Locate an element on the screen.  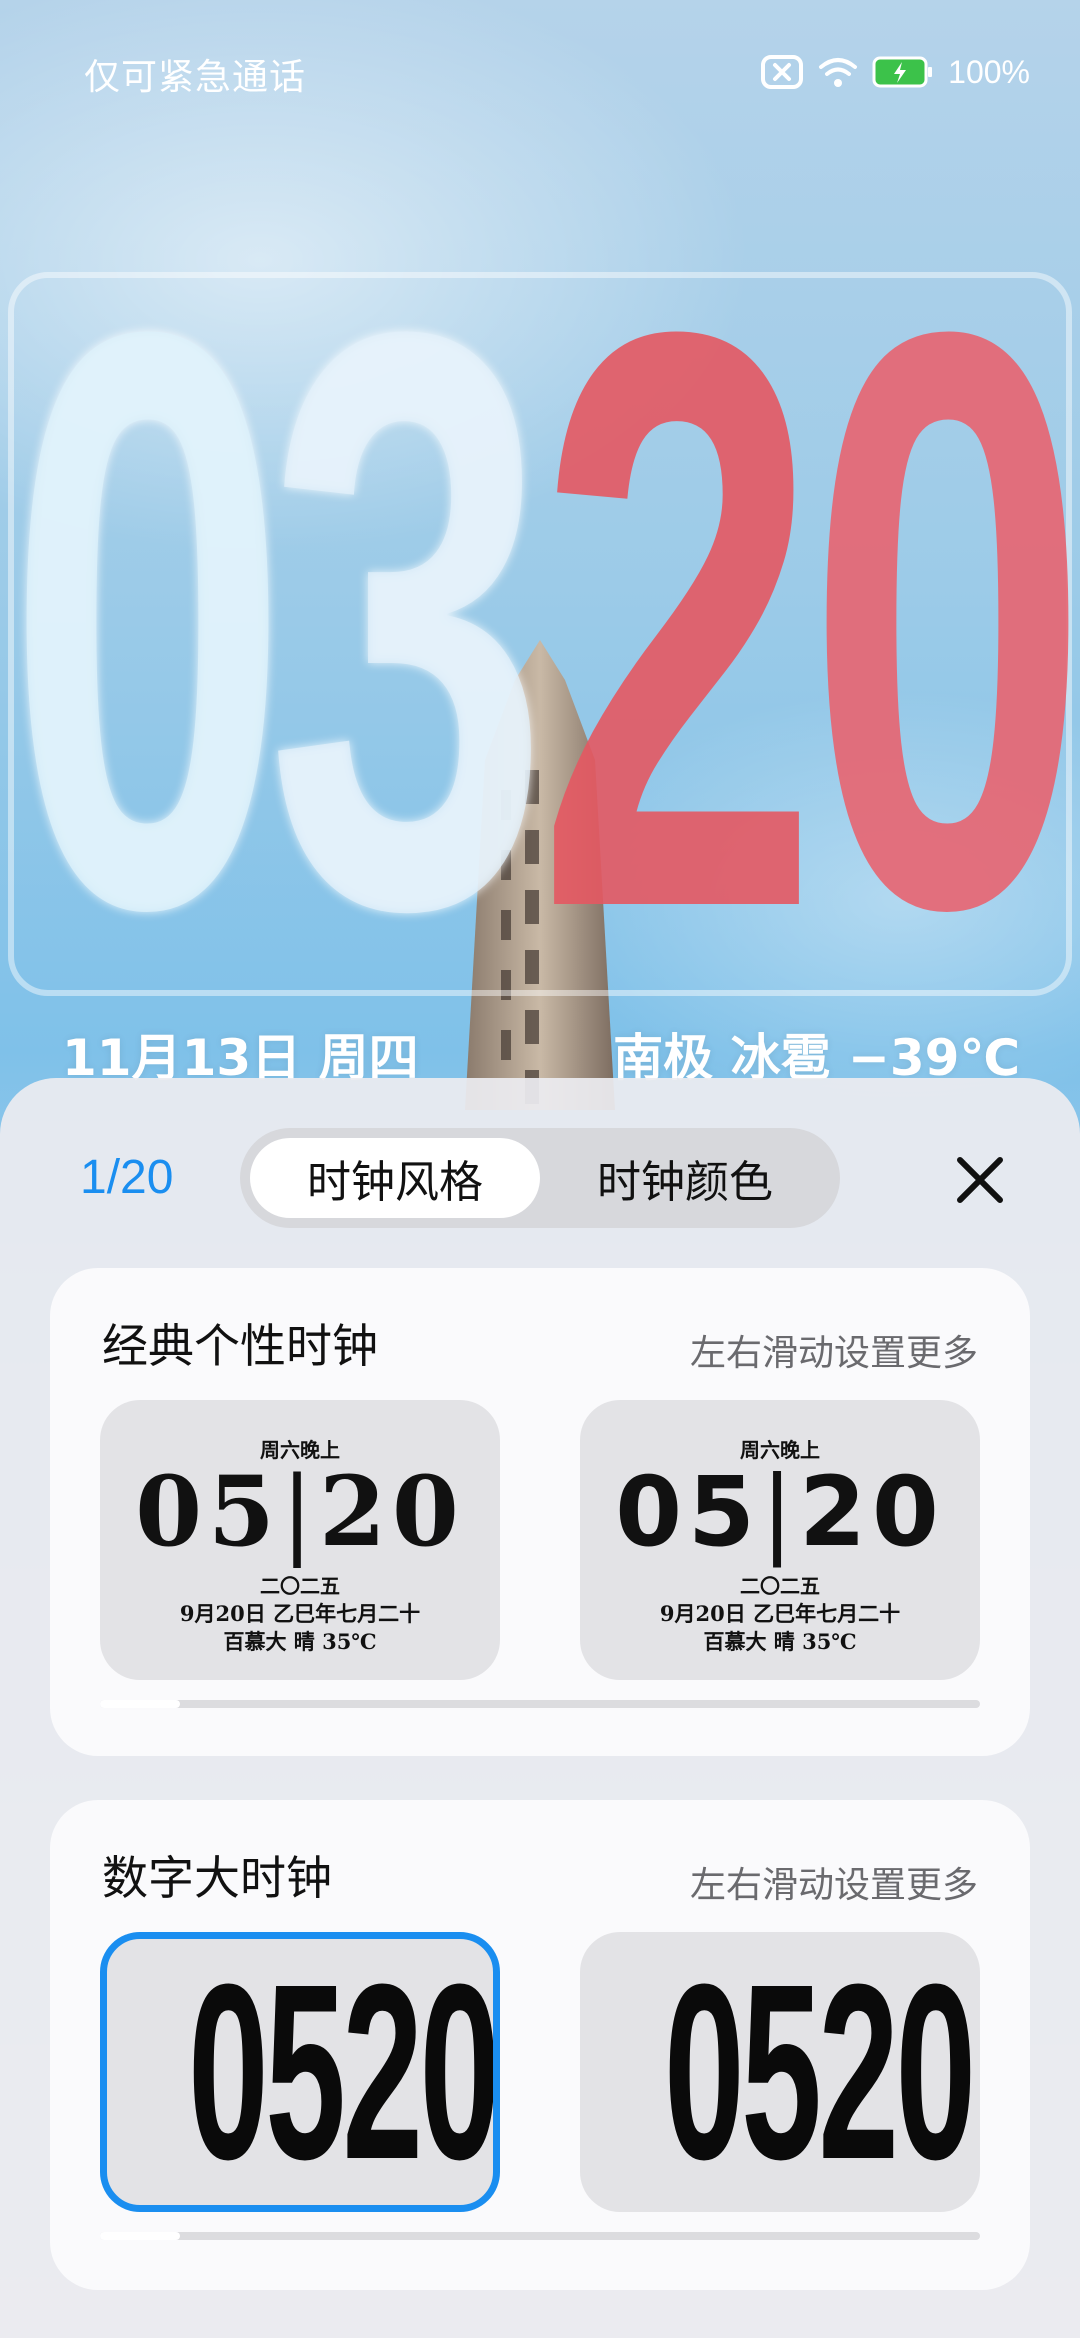
clock-minute-digit-1: 2 is located at coordinates (678, 620).